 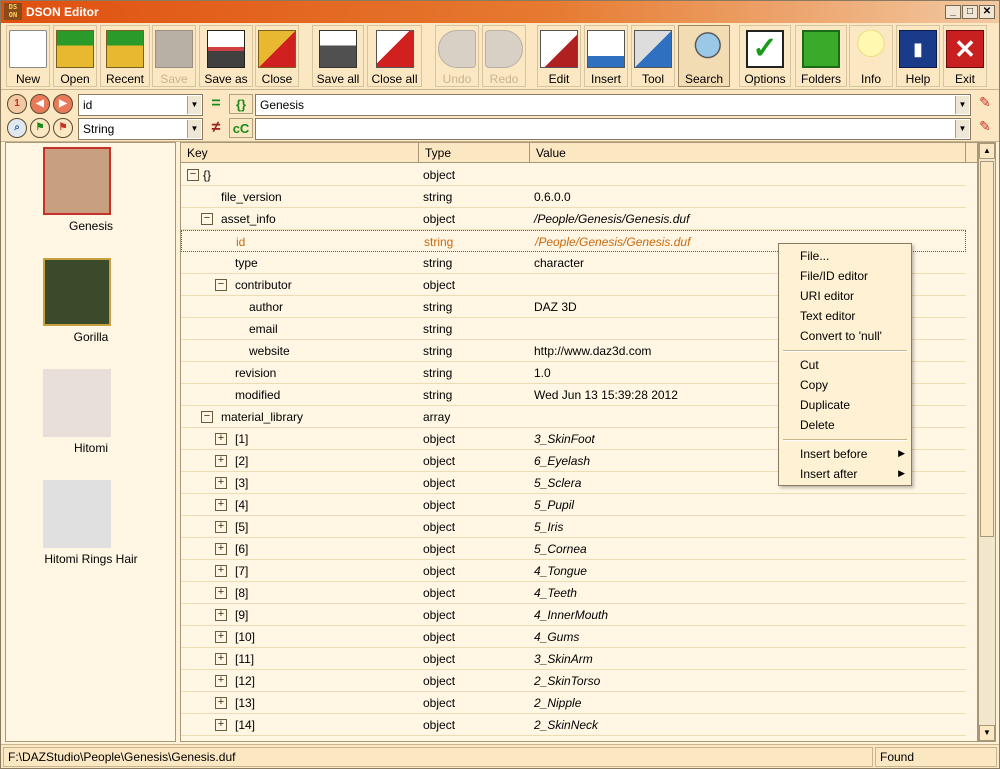 I want to click on tree-row: + [11] object 3_SkinArm, so click(x=573, y=659).